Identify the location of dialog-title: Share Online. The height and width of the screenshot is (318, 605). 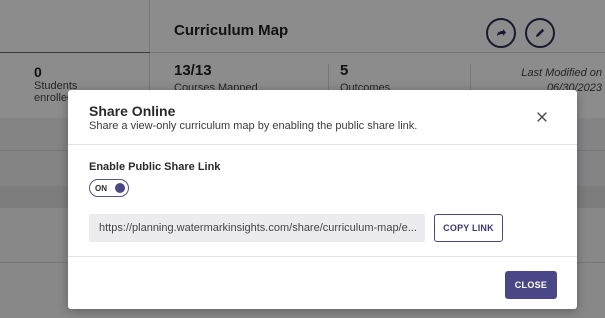
(132, 111).